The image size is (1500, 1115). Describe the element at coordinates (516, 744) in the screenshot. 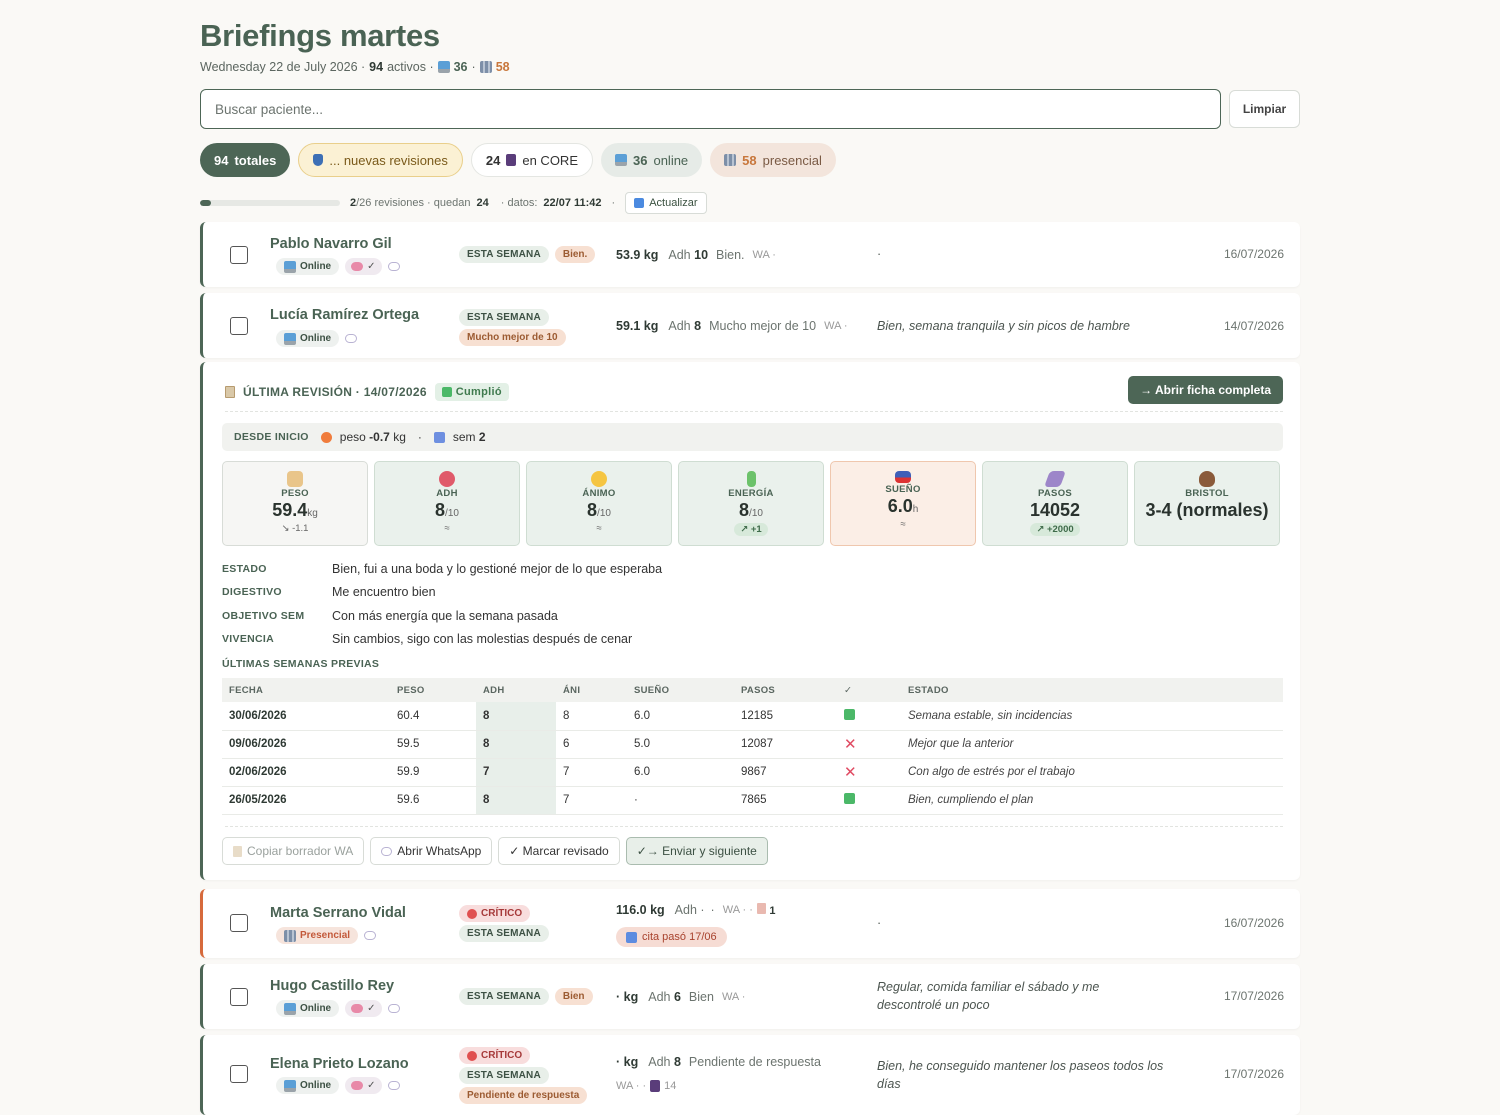

I see `cell-adh: 8` at that location.